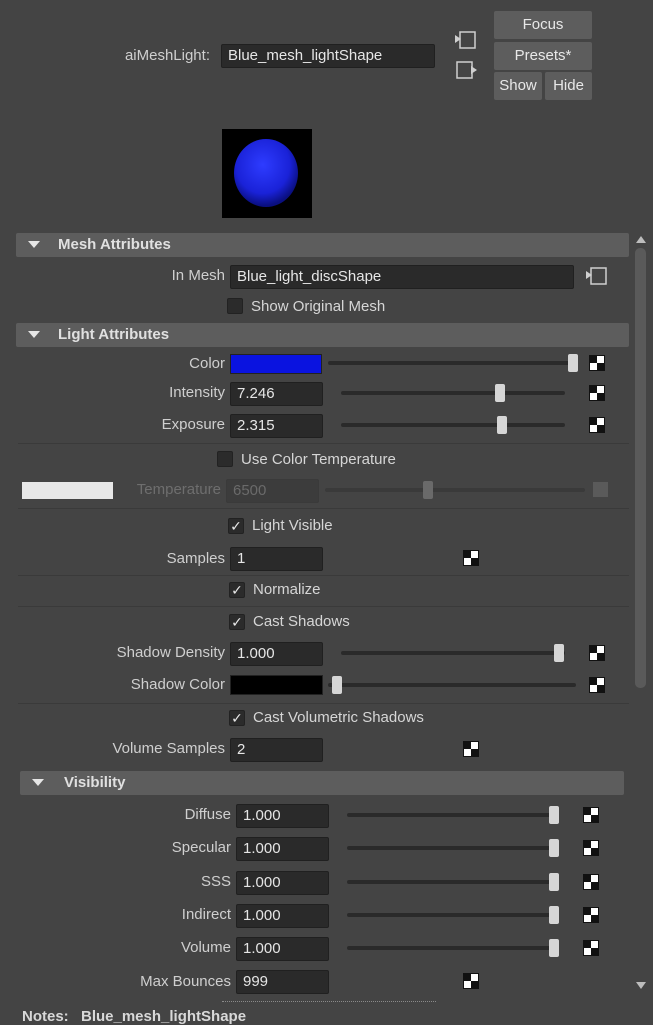  I want to click on scrollbar, so click(640, 616).